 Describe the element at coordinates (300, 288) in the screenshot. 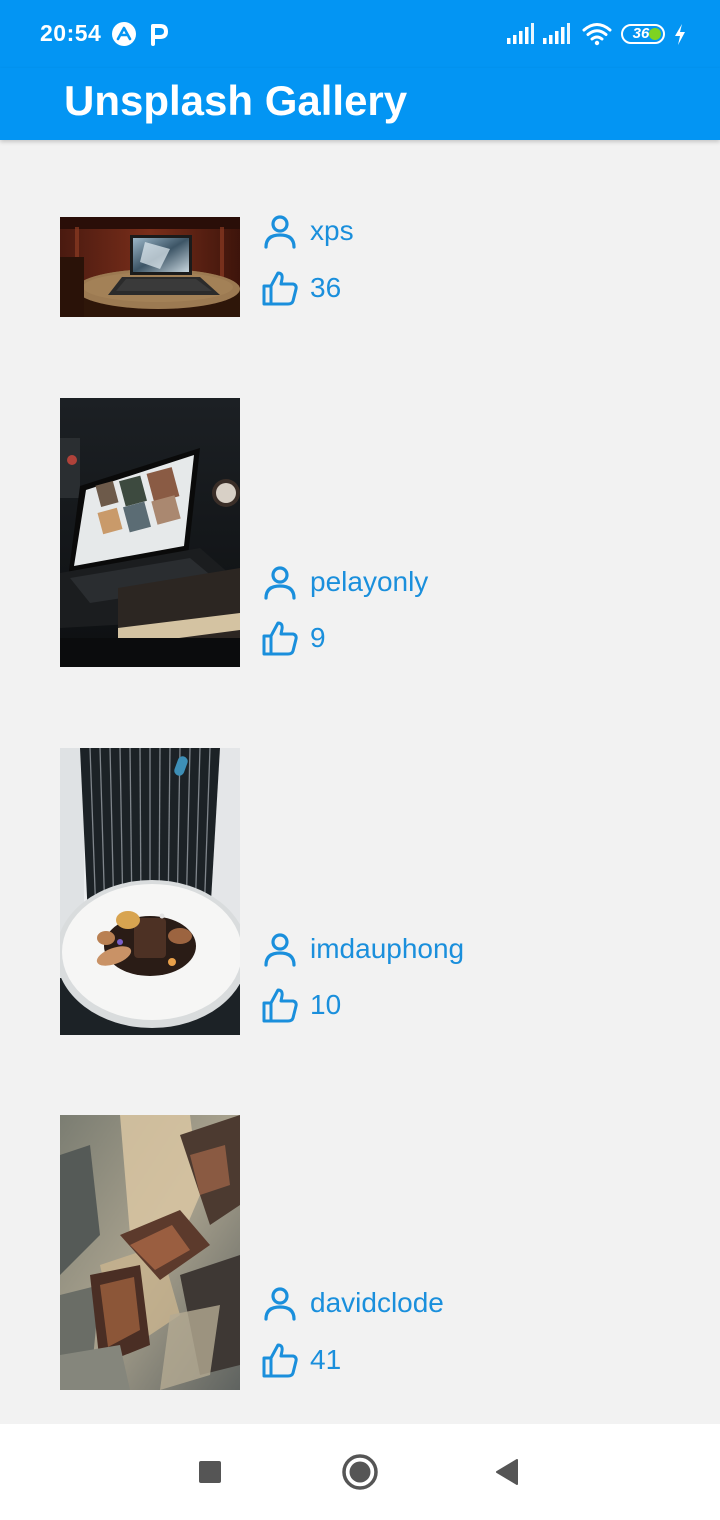

I see `likes-row: 36` at that location.